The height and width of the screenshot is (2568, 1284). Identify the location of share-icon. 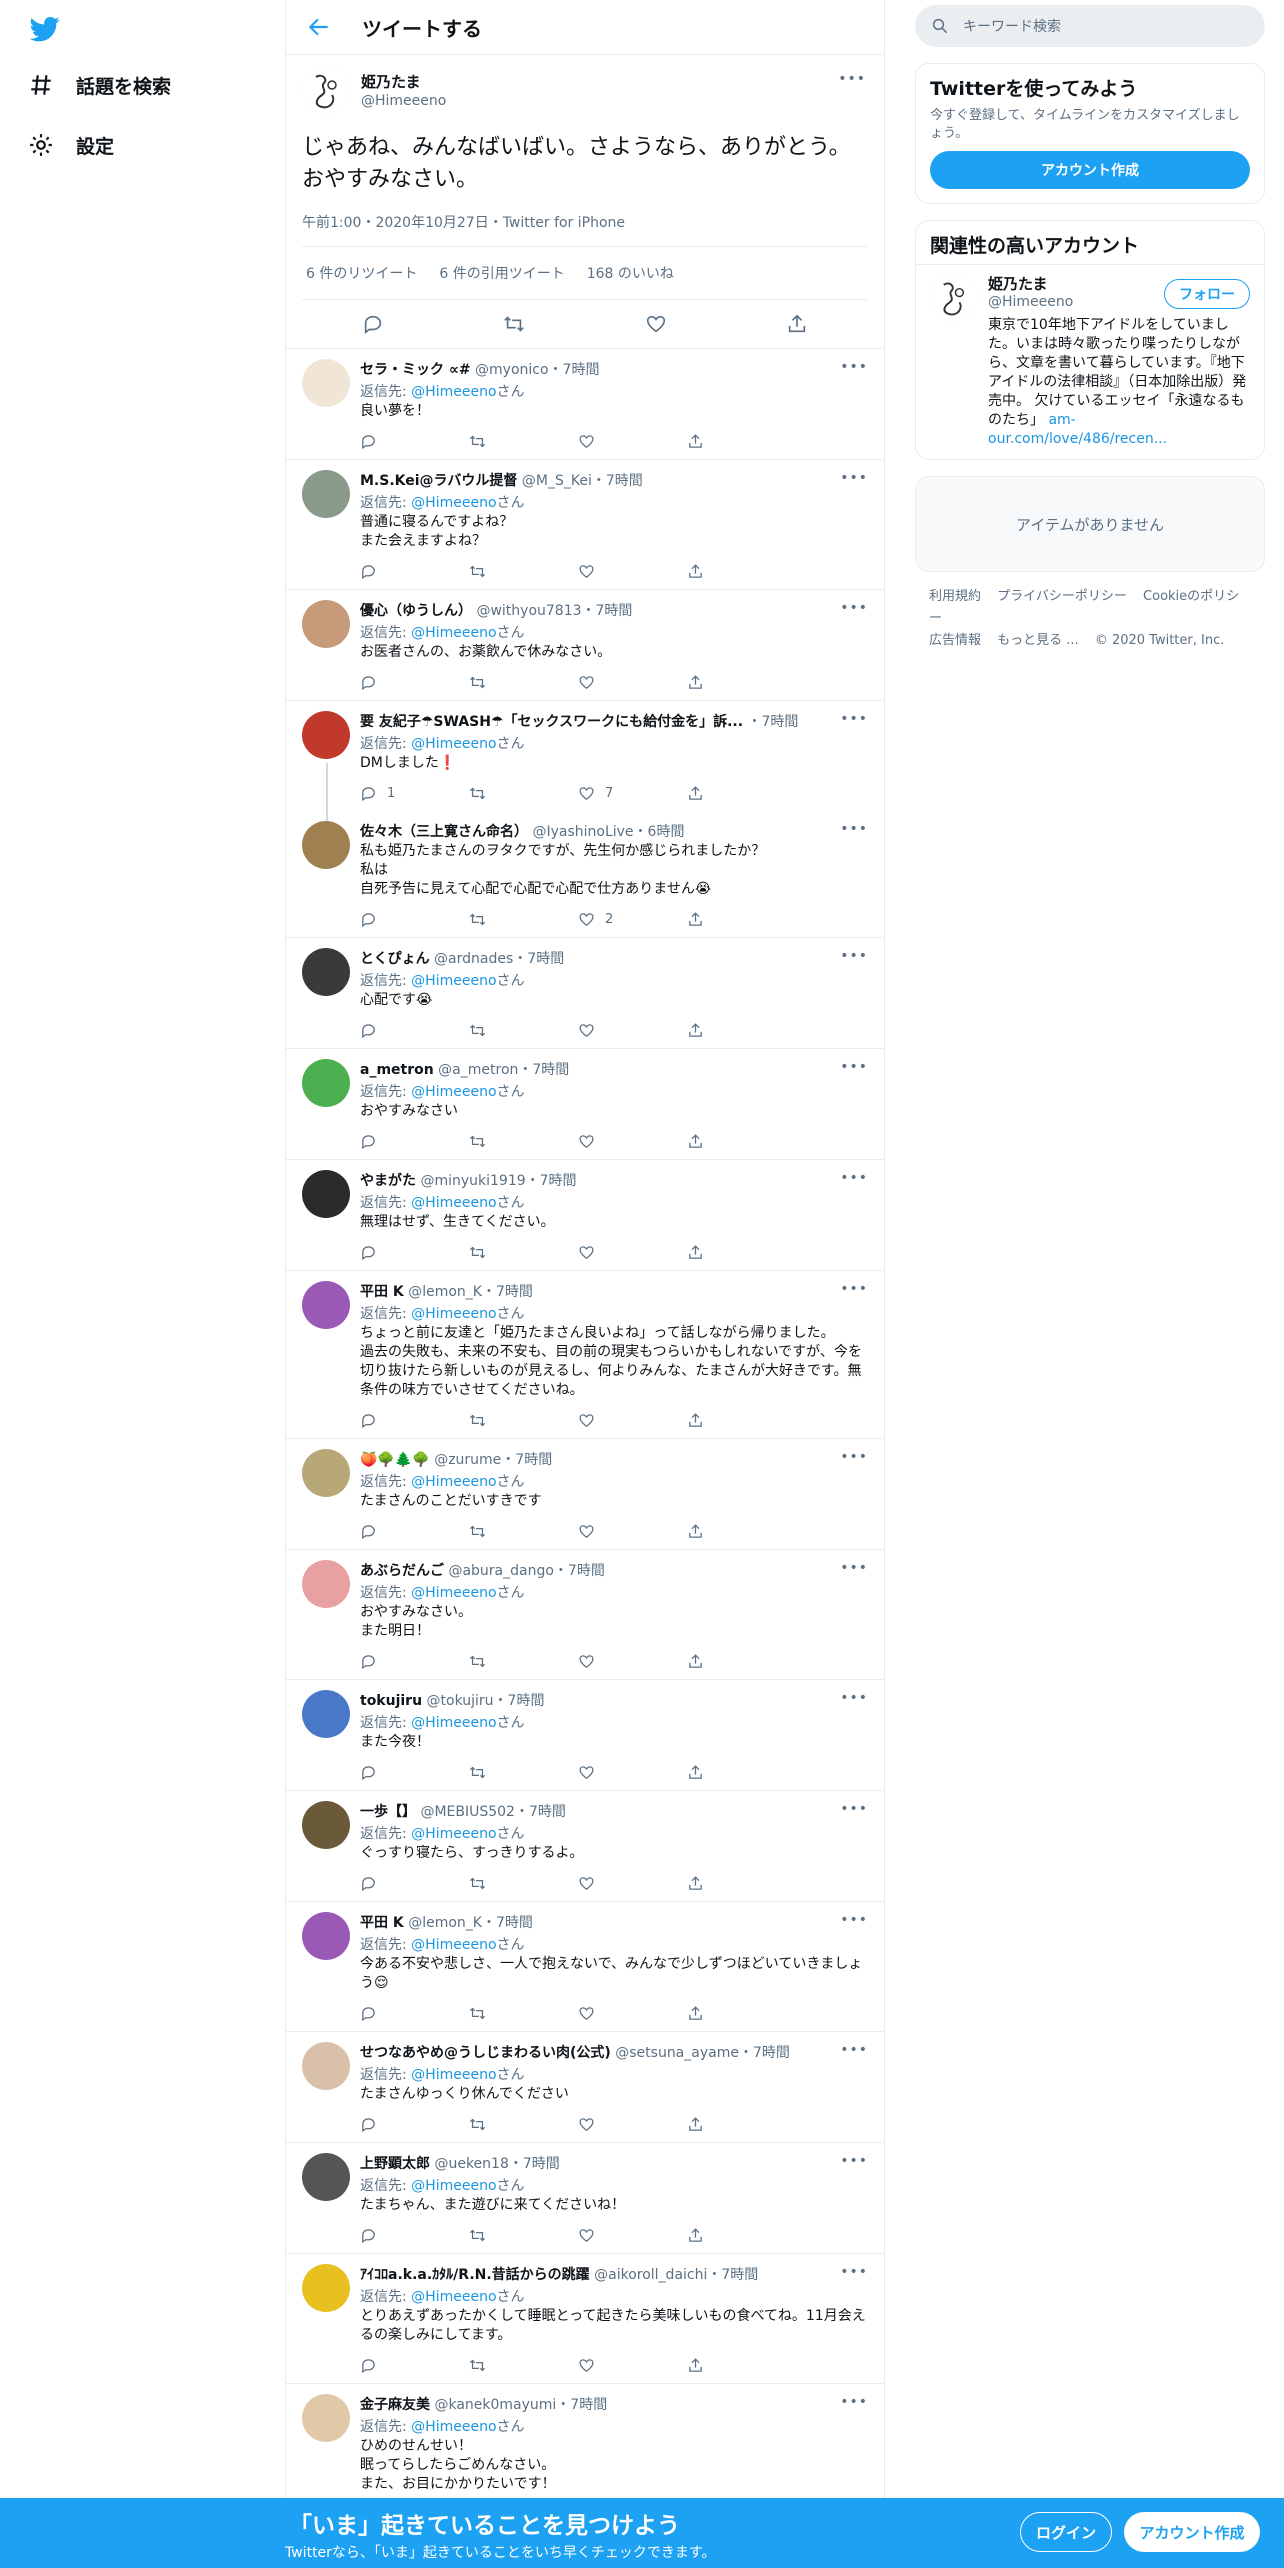
(797, 324).